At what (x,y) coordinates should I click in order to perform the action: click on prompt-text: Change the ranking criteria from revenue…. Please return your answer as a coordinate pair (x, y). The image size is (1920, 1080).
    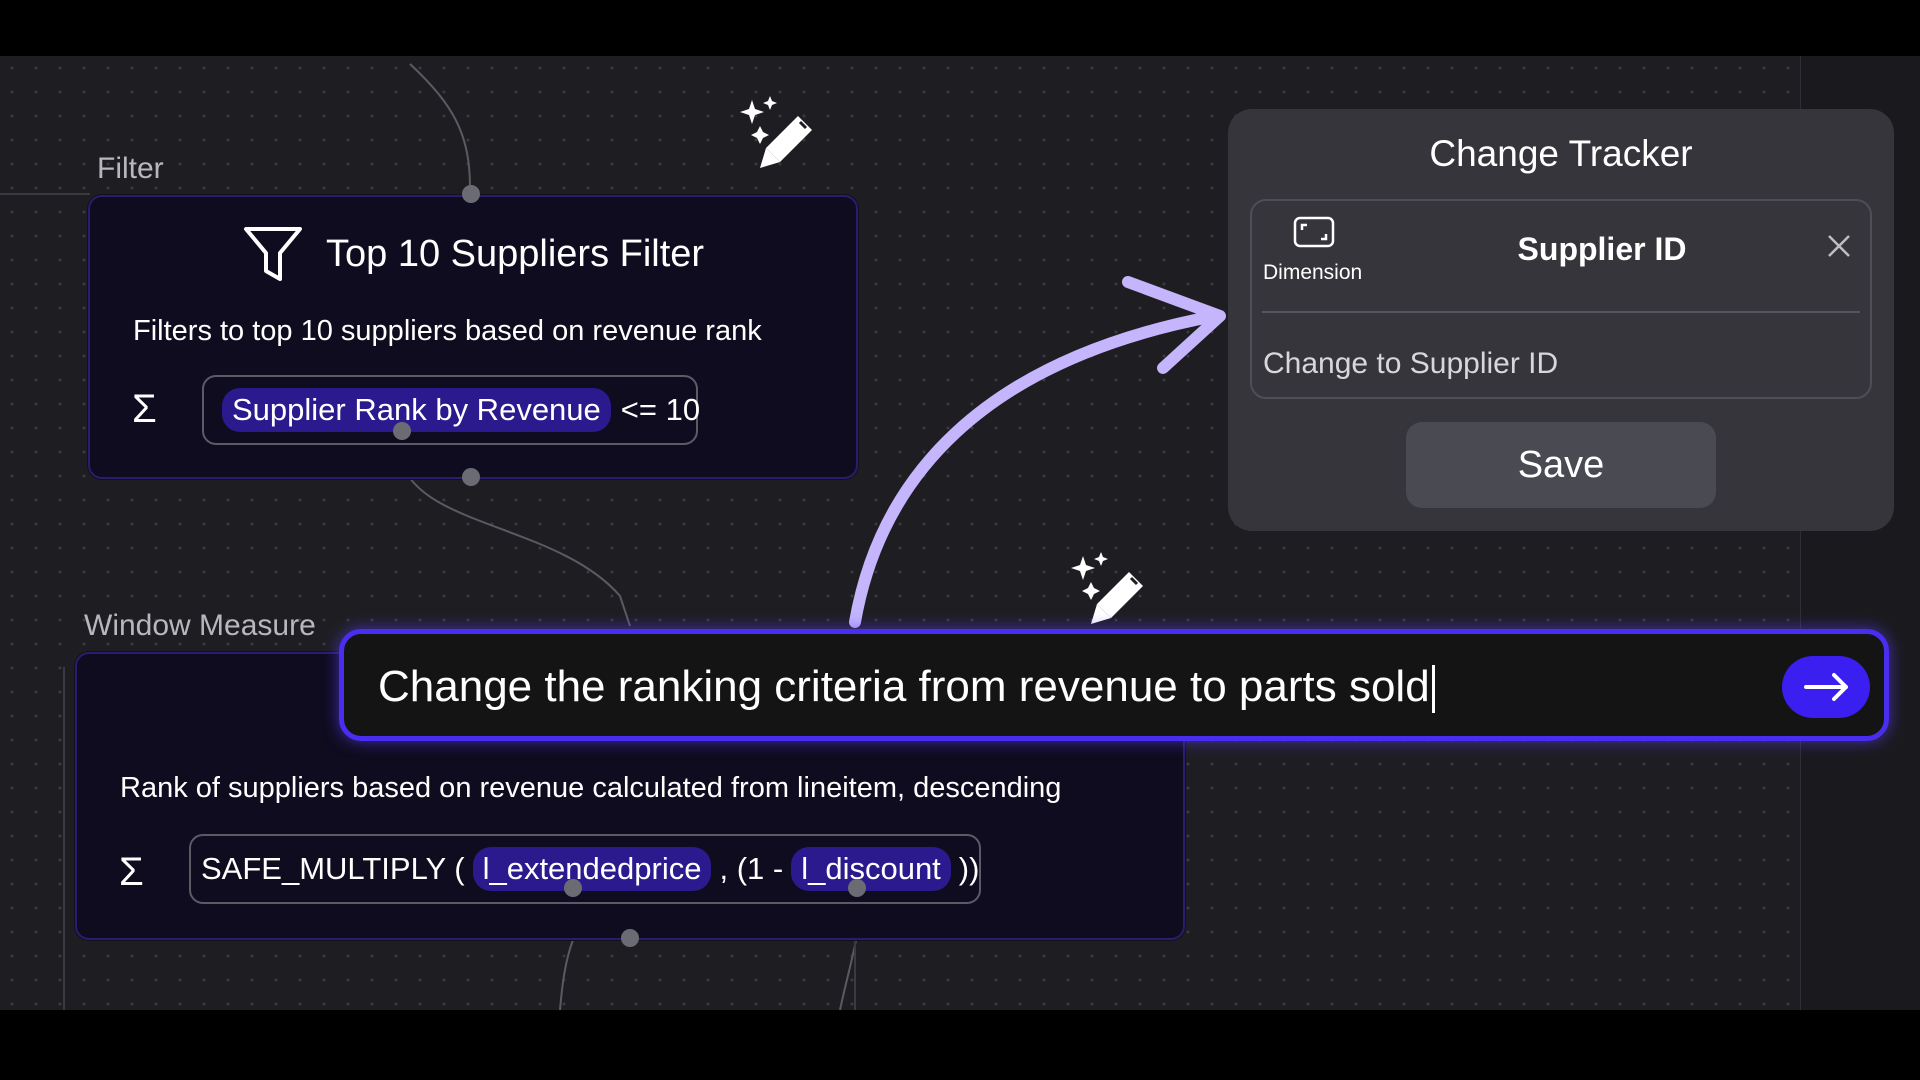
    Looking at the image, I should click on (904, 686).